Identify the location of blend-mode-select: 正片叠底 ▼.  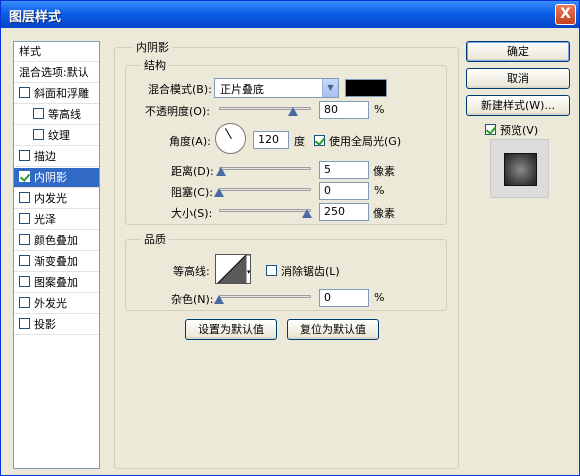
(276, 88).